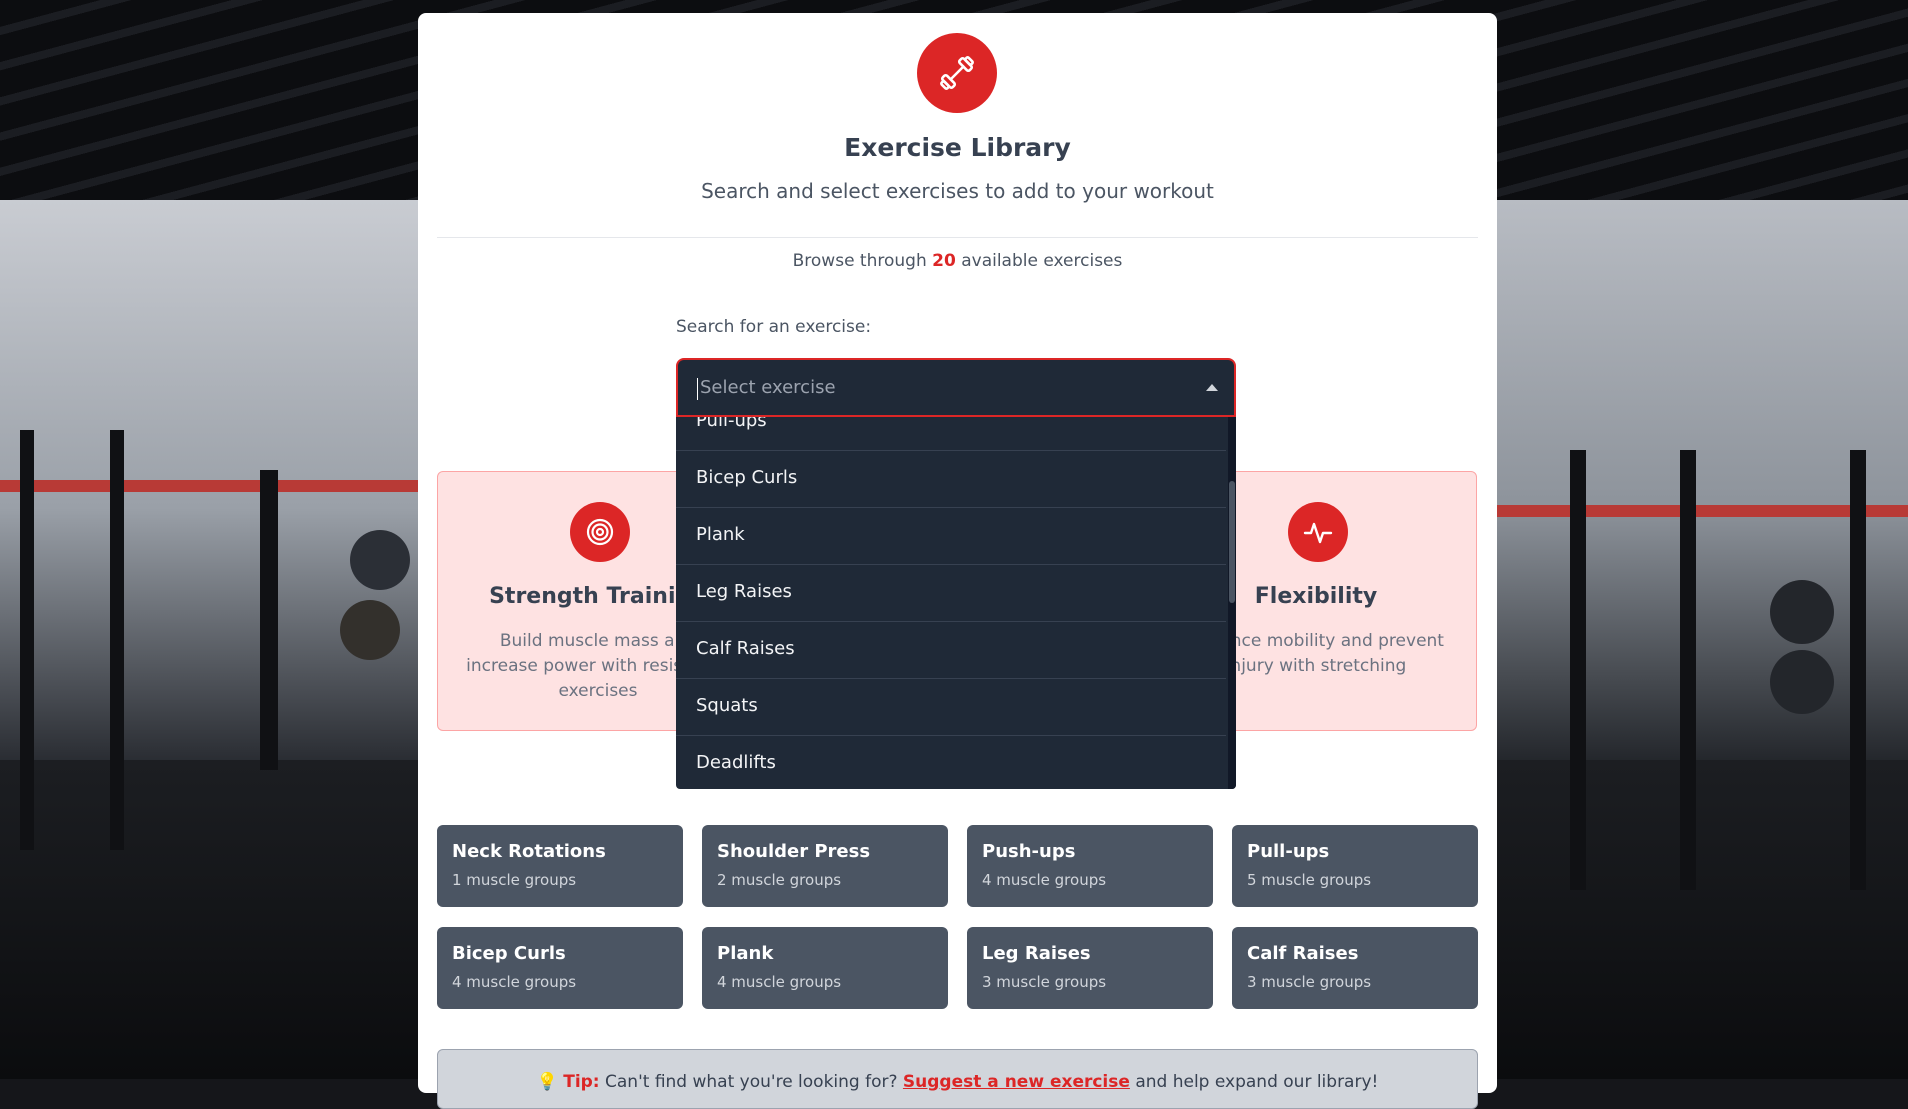 The image size is (1908, 1109). I want to click on exercise-card: Bicep Curls 4 muscle groups, so click(560, 968).